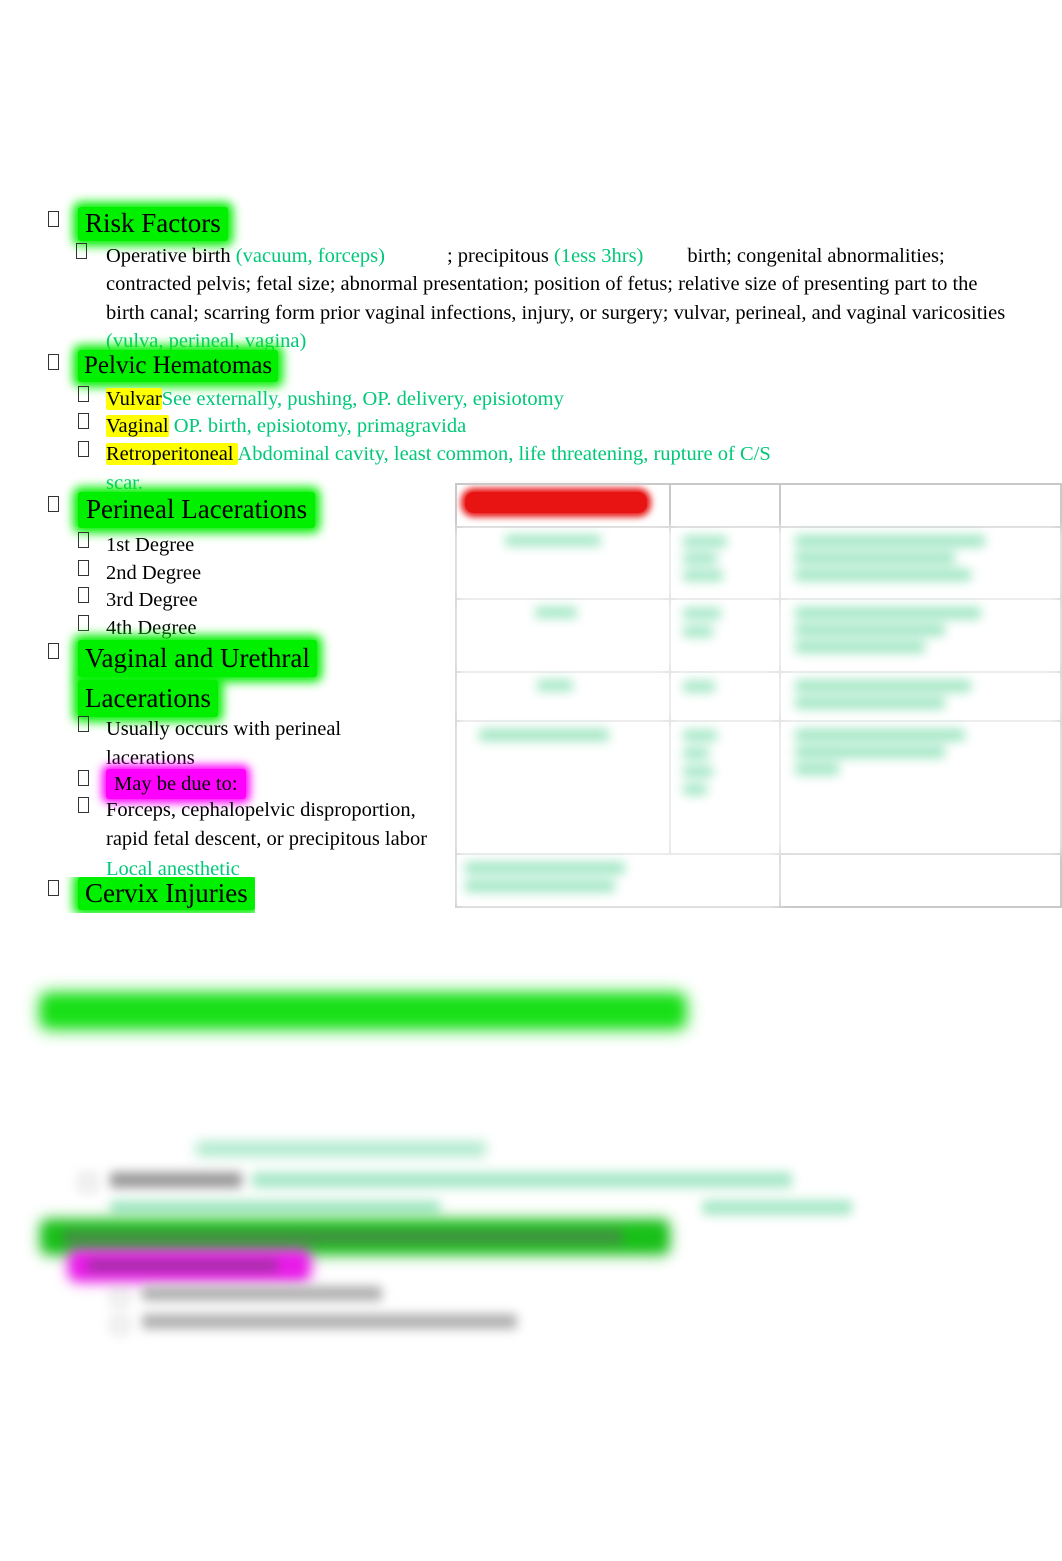 The height and width of the screenshot is (1561, 1062). What do you see at coordinates (258, 744) in the screenshot?
I see `list-item-usually-occurs: Usually occurs with perineal lacerations` at bounding box center [258, 744].